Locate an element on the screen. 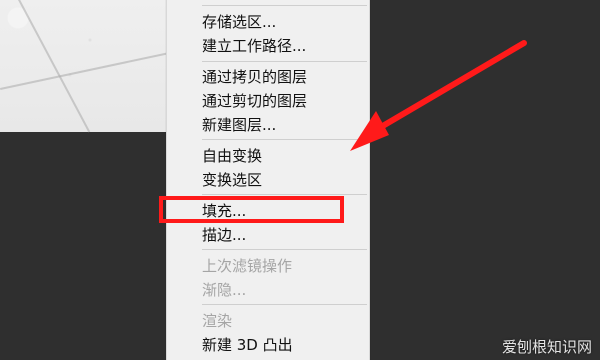 The image size is (600, 360). fill-highlight-box is located at coordinates (251, 209).